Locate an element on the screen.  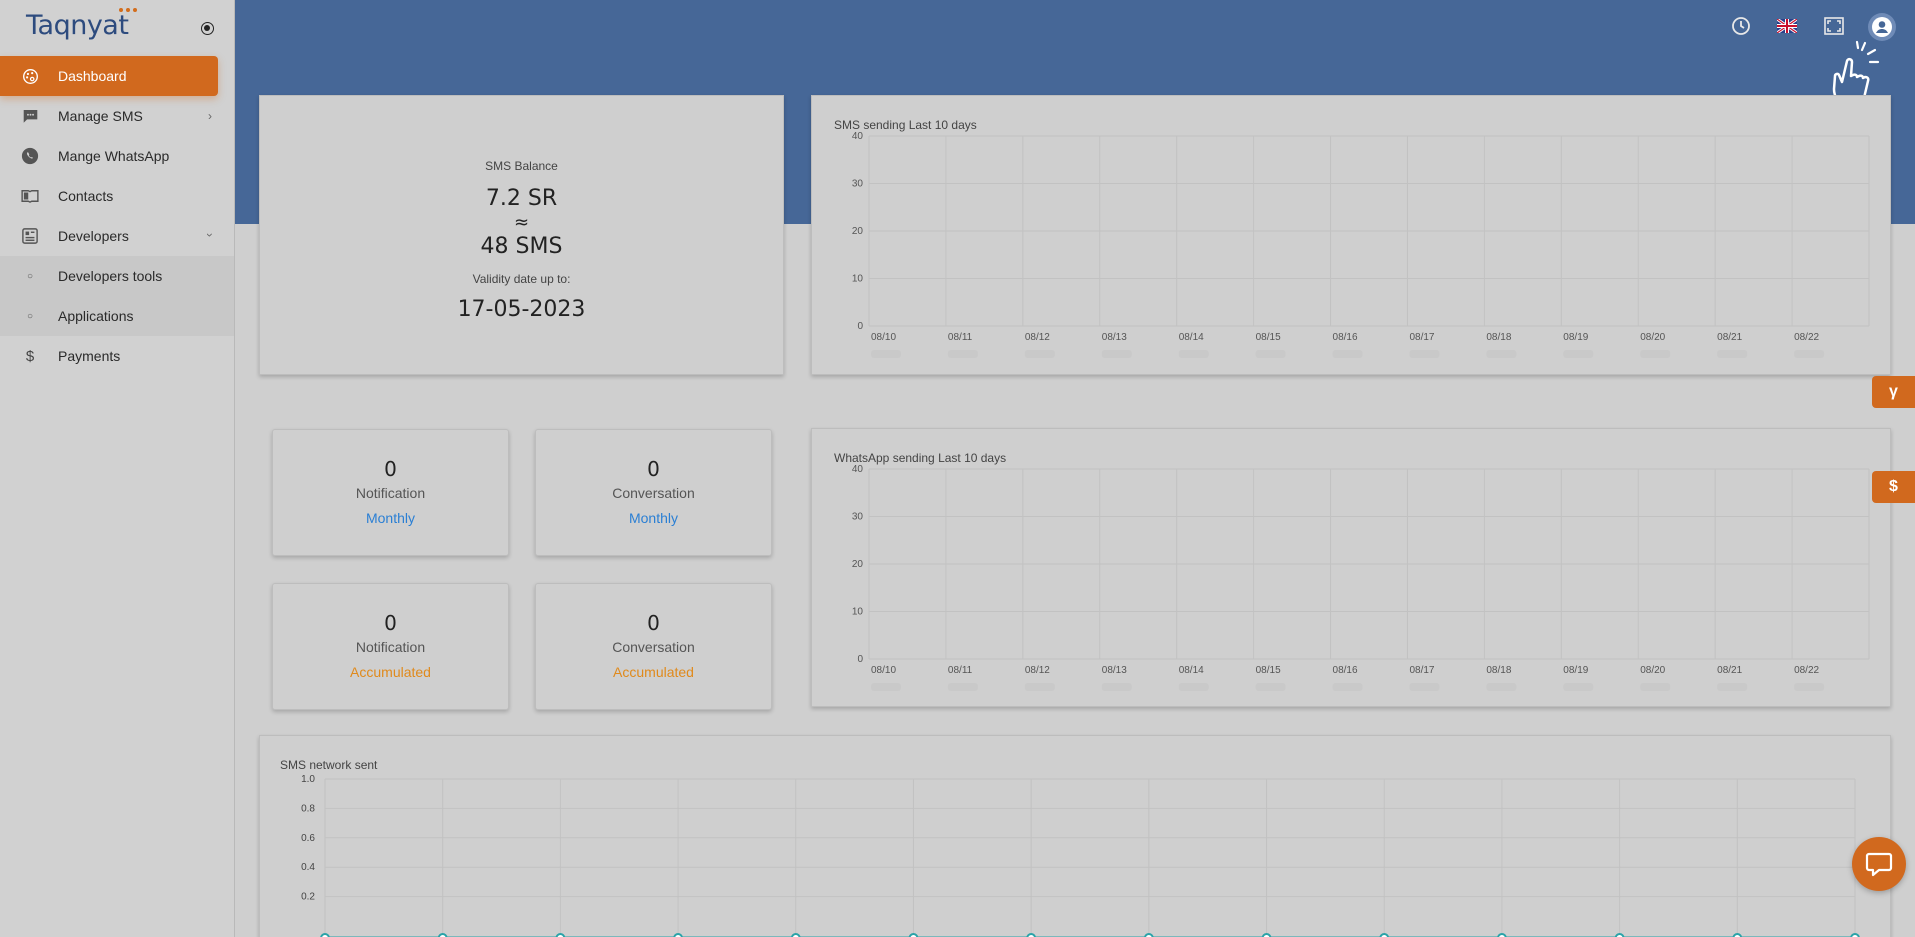
fullscreen-icon is located at coordinates (1834, 26).